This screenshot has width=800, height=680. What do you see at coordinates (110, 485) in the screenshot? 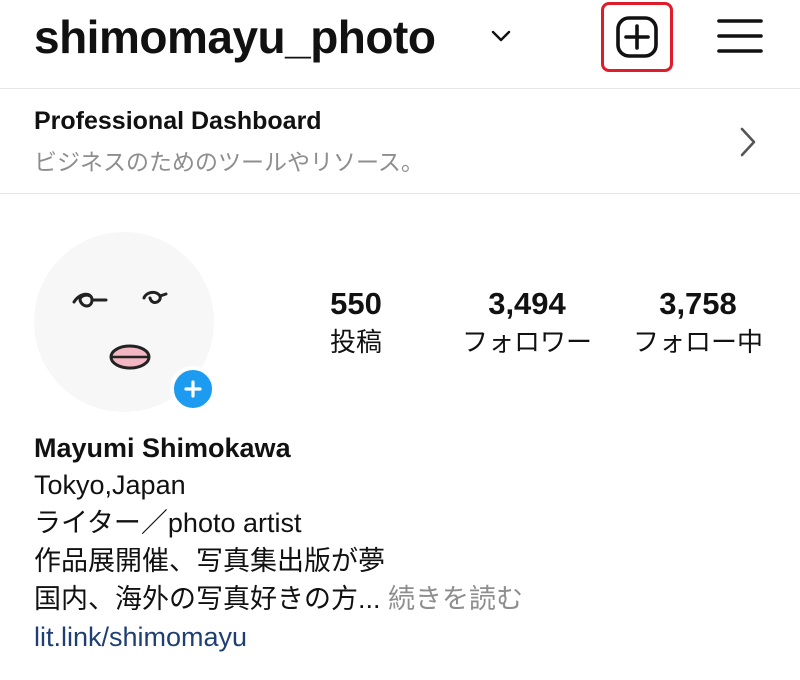
I see `bio-line: Tokyo,Japan` at bounding box center [110, 485].